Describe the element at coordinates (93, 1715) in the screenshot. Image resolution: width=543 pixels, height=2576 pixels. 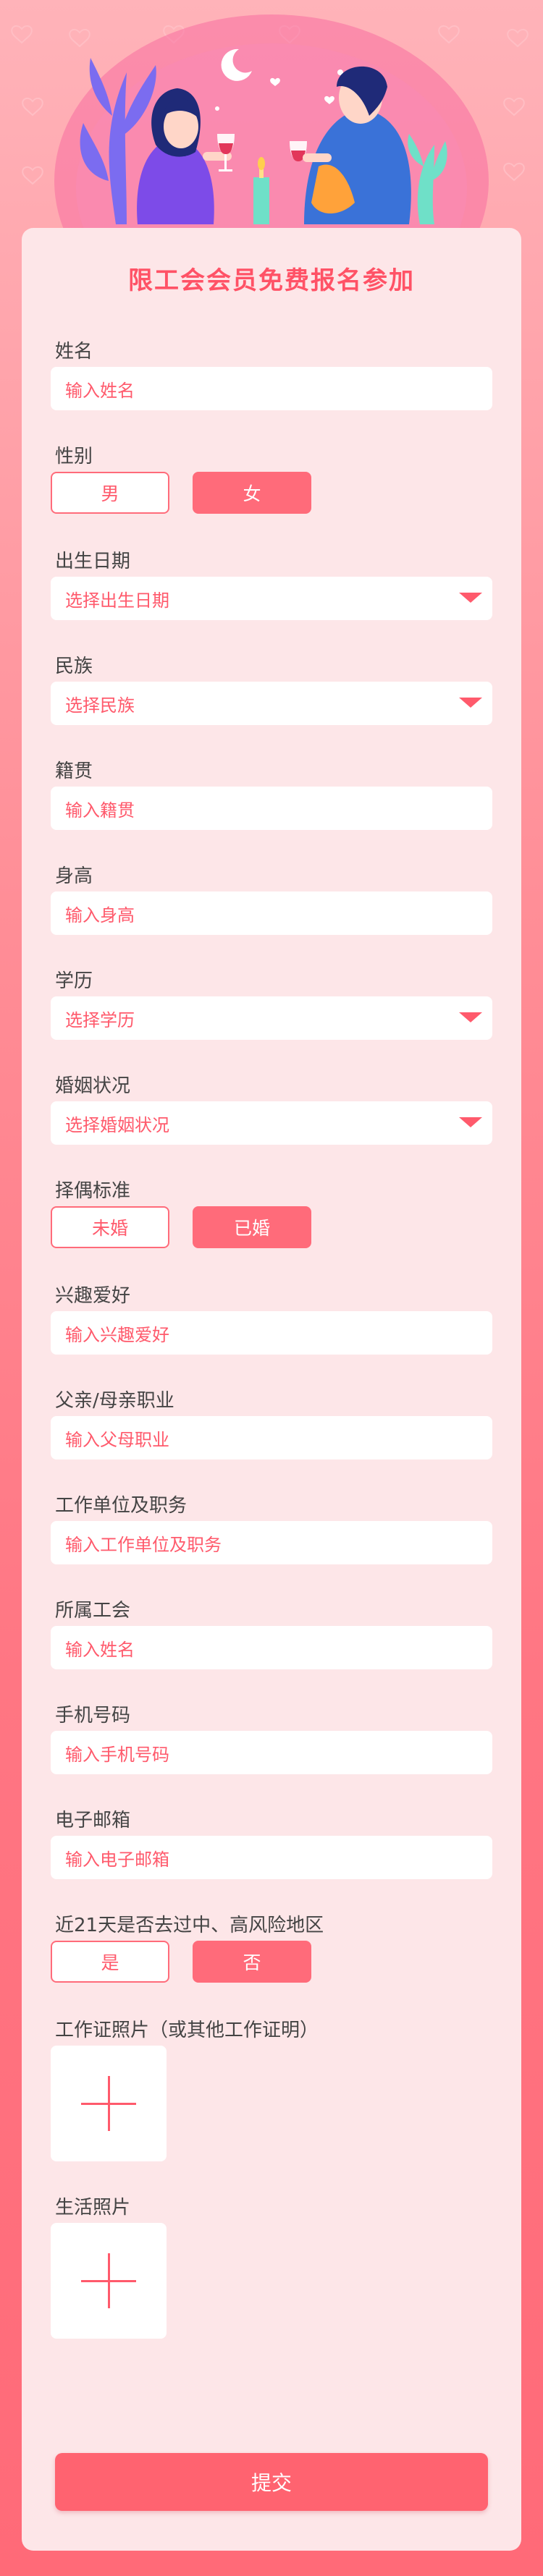
I see `label-phone: 手机号码` at that location.